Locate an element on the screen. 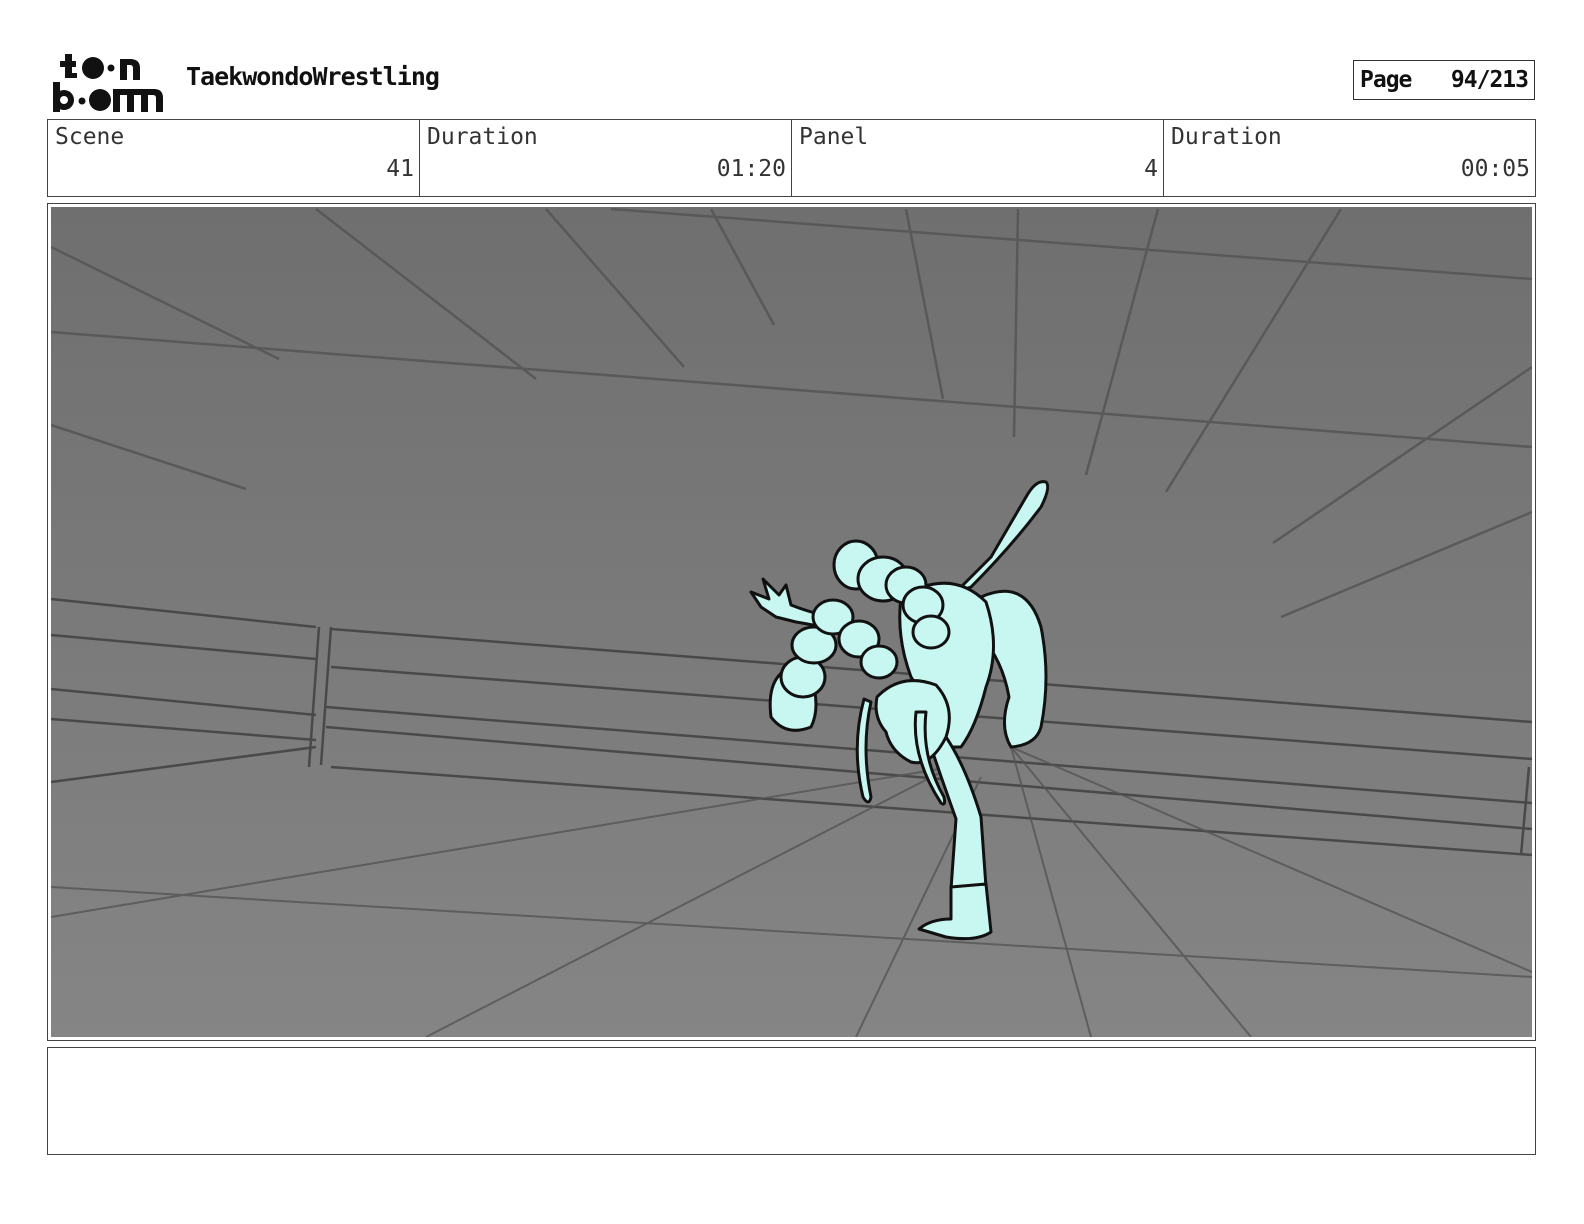  panel-label: Panel is located at coordinates (834, 137).